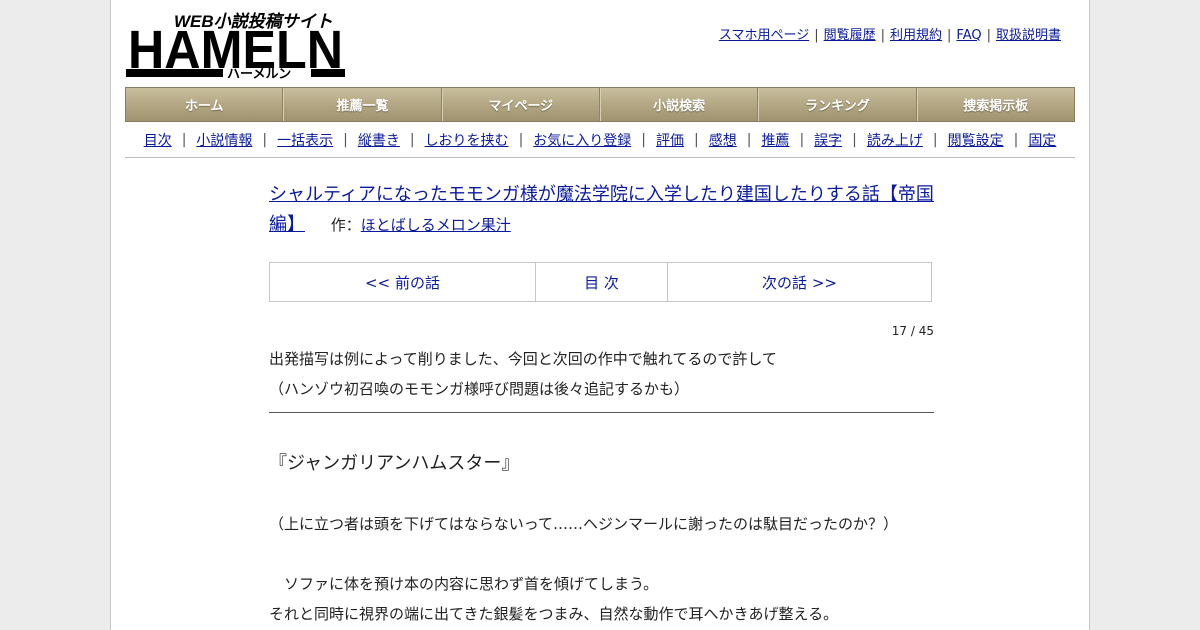 The height and width of the screenshot is (630, 1200). I want to click on subnav-novel-info: 小説情報, so click(224, 140).